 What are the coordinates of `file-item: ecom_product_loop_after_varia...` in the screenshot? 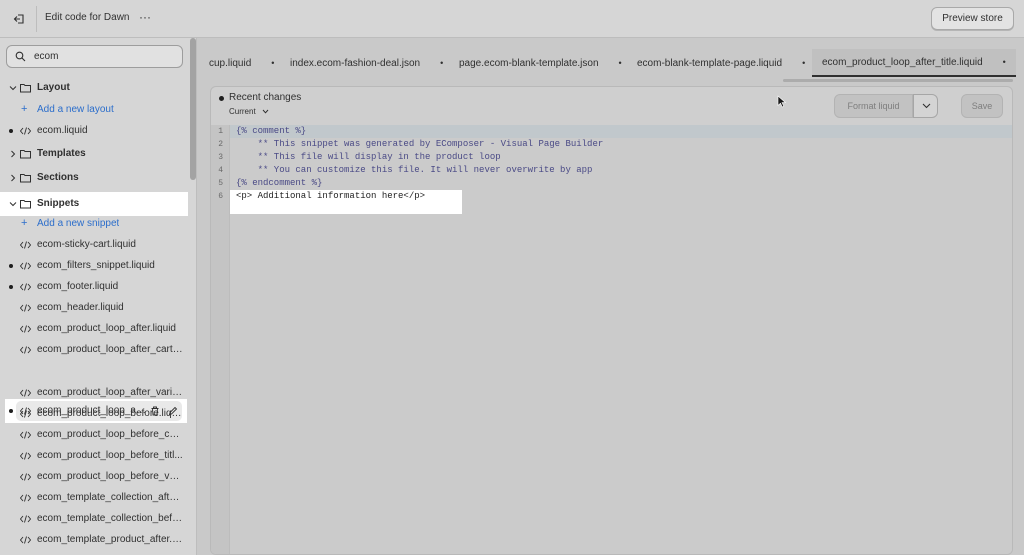 It's located at (94, 393).